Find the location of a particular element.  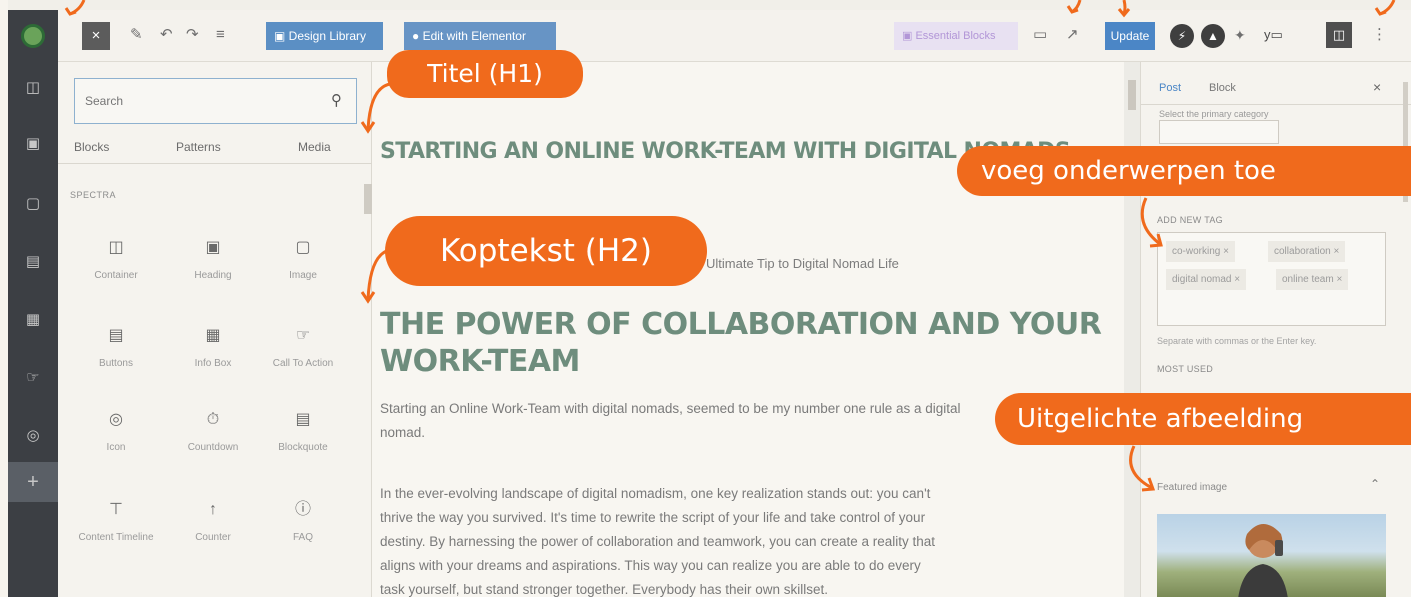

block-label: Heading is located at coordinates (213, 275).